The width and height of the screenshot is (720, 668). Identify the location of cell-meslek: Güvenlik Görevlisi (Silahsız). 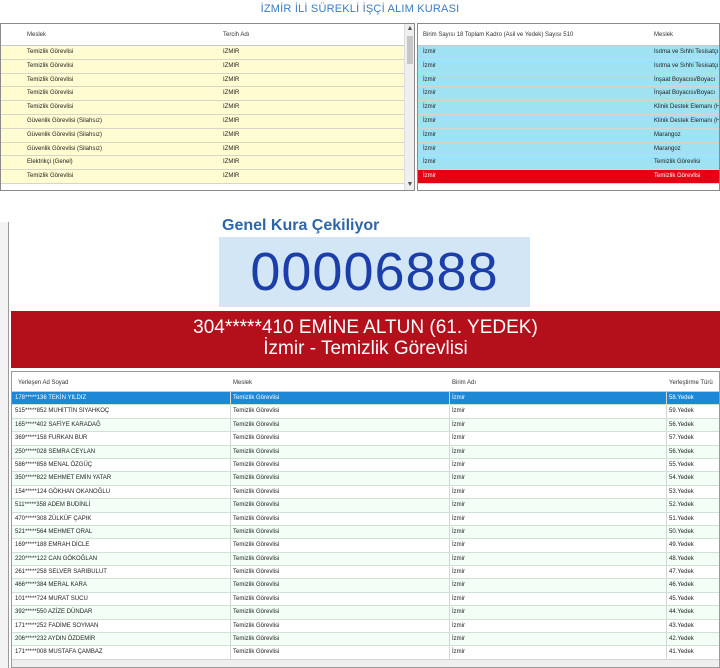
(65, 120).